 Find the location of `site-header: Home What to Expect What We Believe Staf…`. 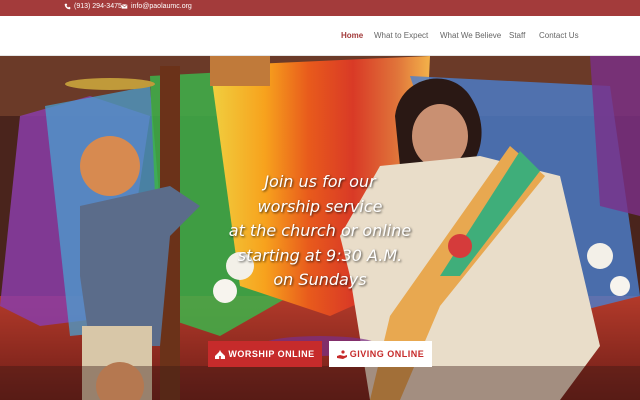

site-header: Home What to Expect What We Believe Staf… is located at coordinates (320, 36).